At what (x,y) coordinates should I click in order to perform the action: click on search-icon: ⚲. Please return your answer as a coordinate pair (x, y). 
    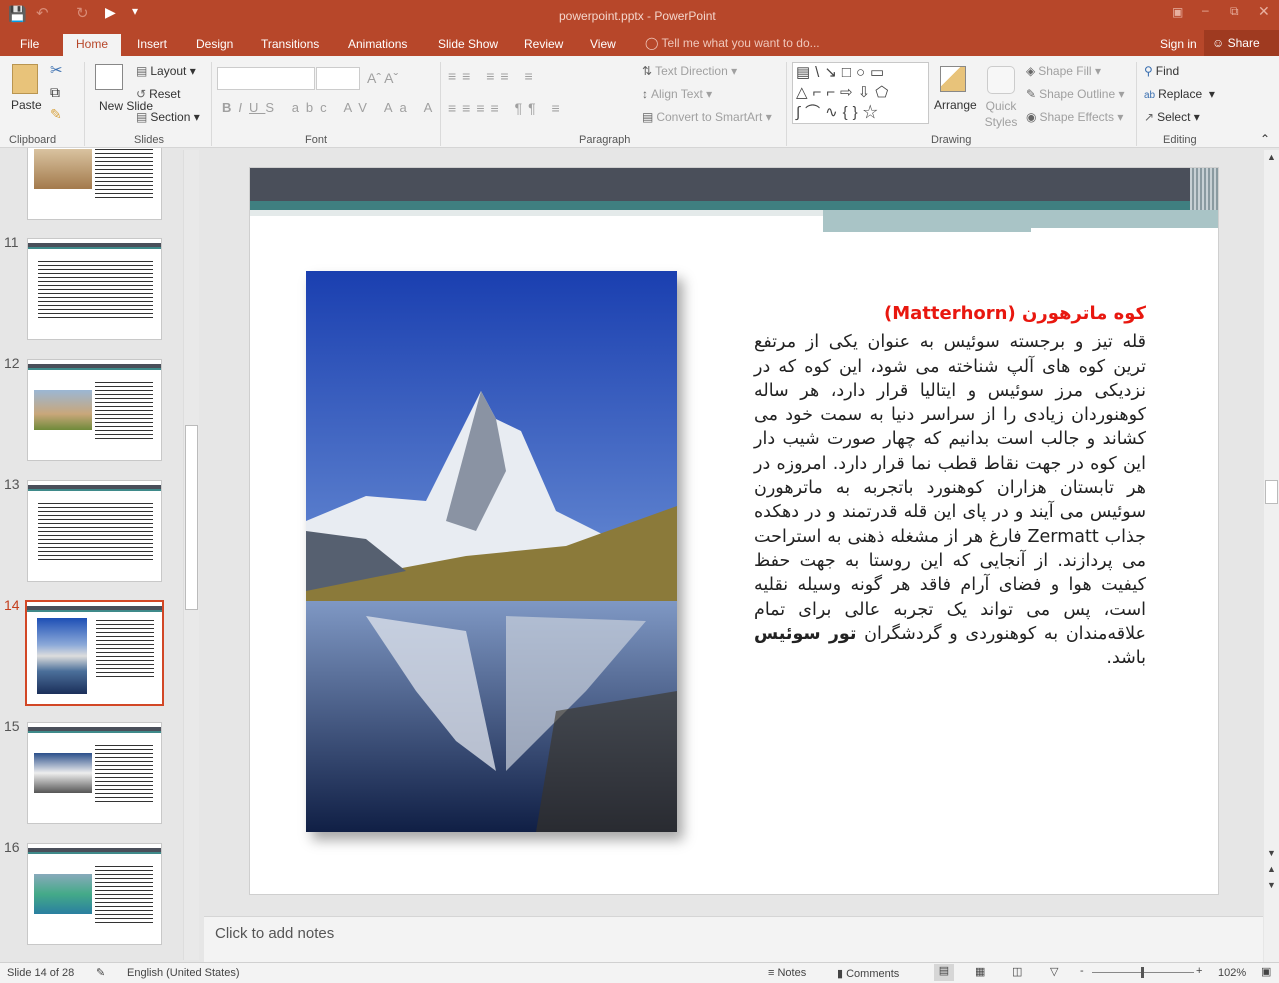
    Looking at the image, I should click on (1148, 71).